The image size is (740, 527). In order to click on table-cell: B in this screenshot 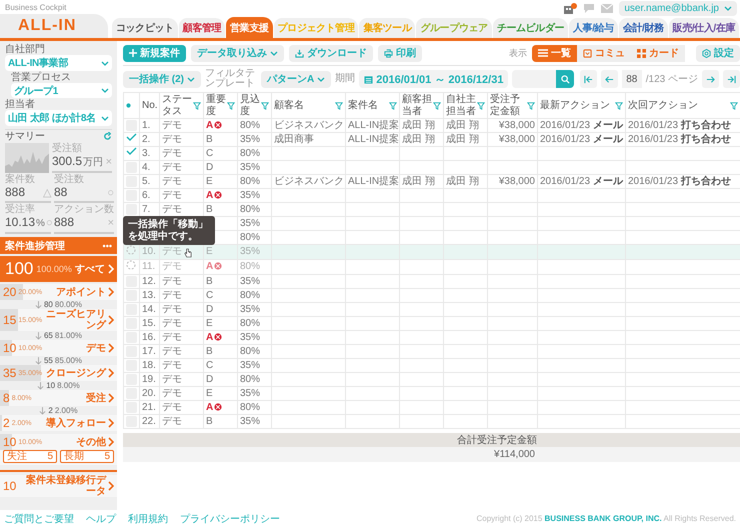, I will do `click(209, 281)`.